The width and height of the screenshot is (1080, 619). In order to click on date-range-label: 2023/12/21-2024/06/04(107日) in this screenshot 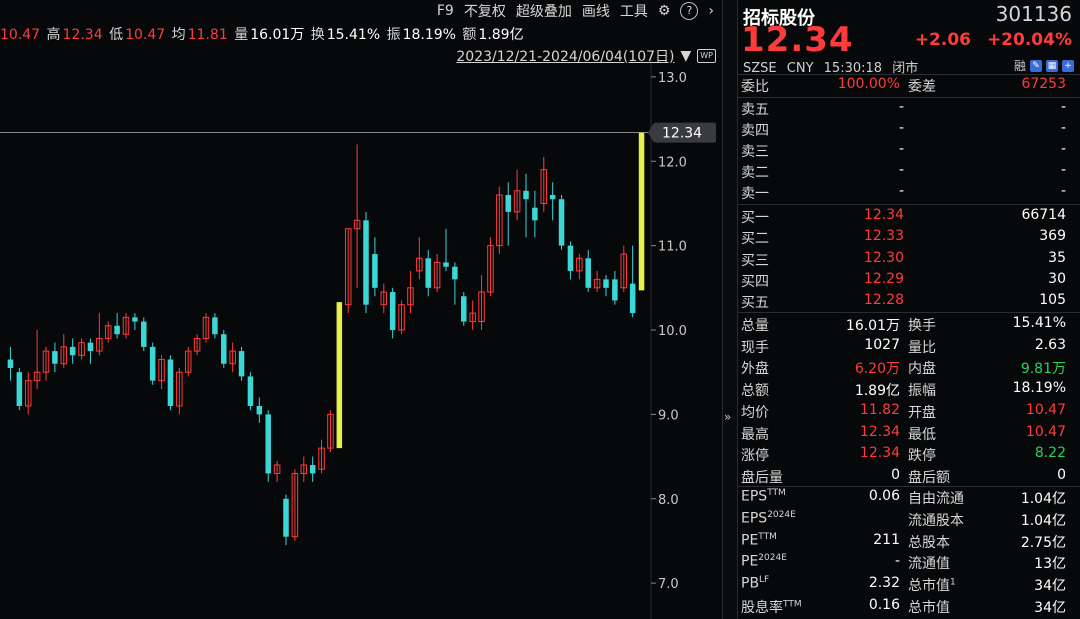, I will do `click(565, 56)`.